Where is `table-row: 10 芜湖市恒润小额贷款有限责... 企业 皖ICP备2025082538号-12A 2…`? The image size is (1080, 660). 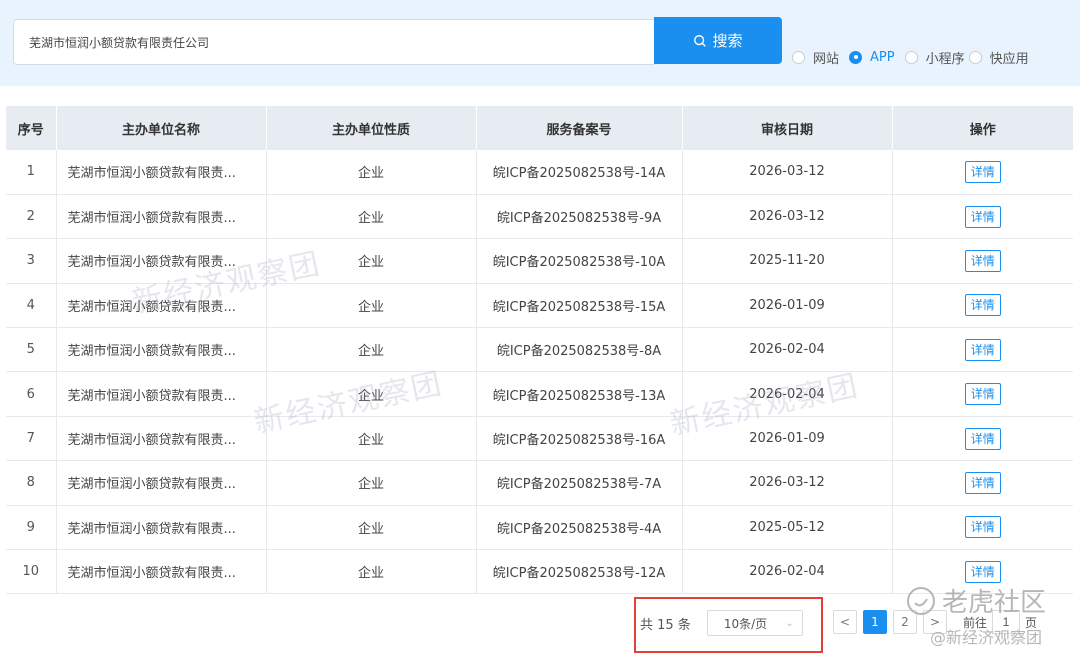 table-row: 10 芜湖市恒润小额贷款有限责... 企业 皖ICP备2025082538号-12A 2… is located at coordinates (539, 572).